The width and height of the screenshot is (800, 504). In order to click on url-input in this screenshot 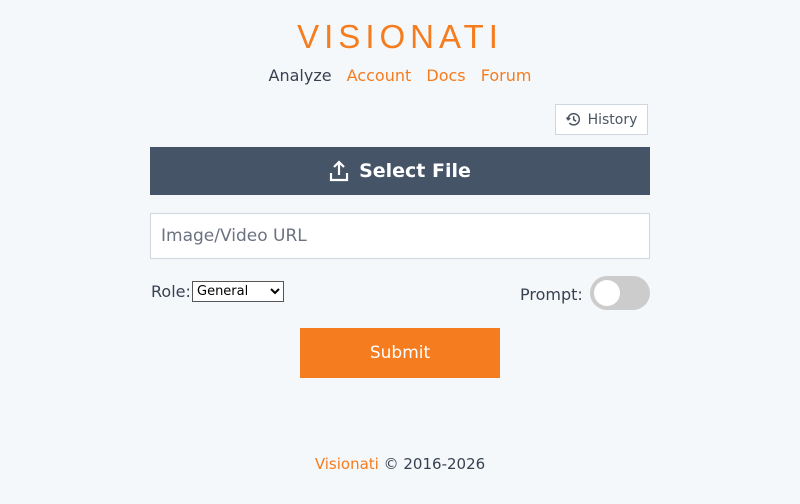, I will do `click(400, 236)`.